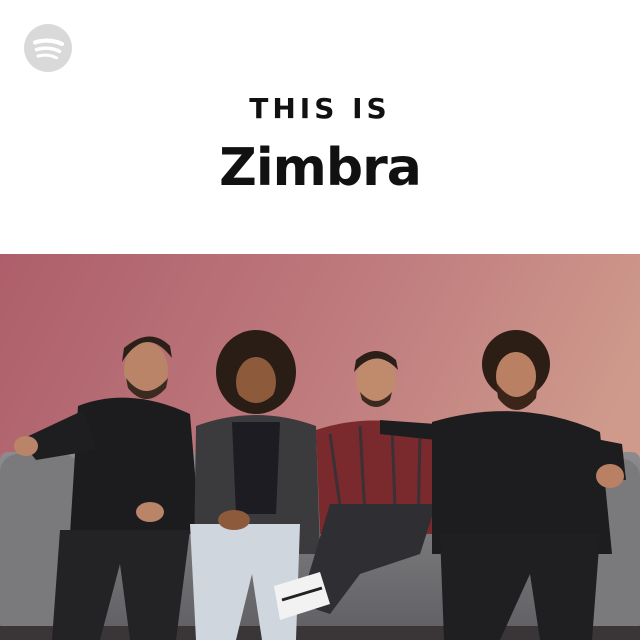 The image size is (640, 640). What do you see at coordinates (320, 168) in the screenshot?
I see `artist-title: Zimbra` at bounding box center [320, 168].